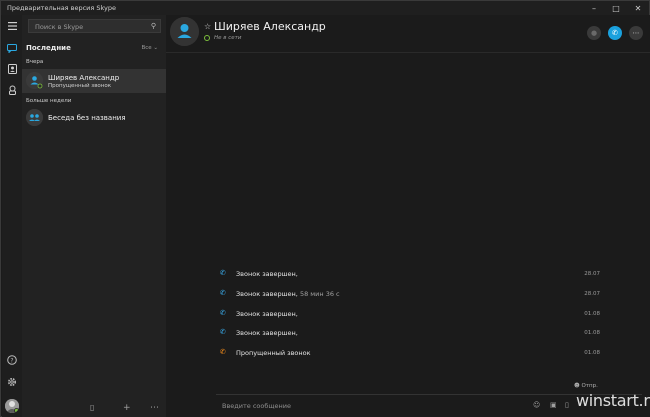  Describe the element at coordinates (410, 295) in the screenshot. I see `call-event-row: ✆ Звонок завершен, 58 мин 36 с 28.07` at that location.